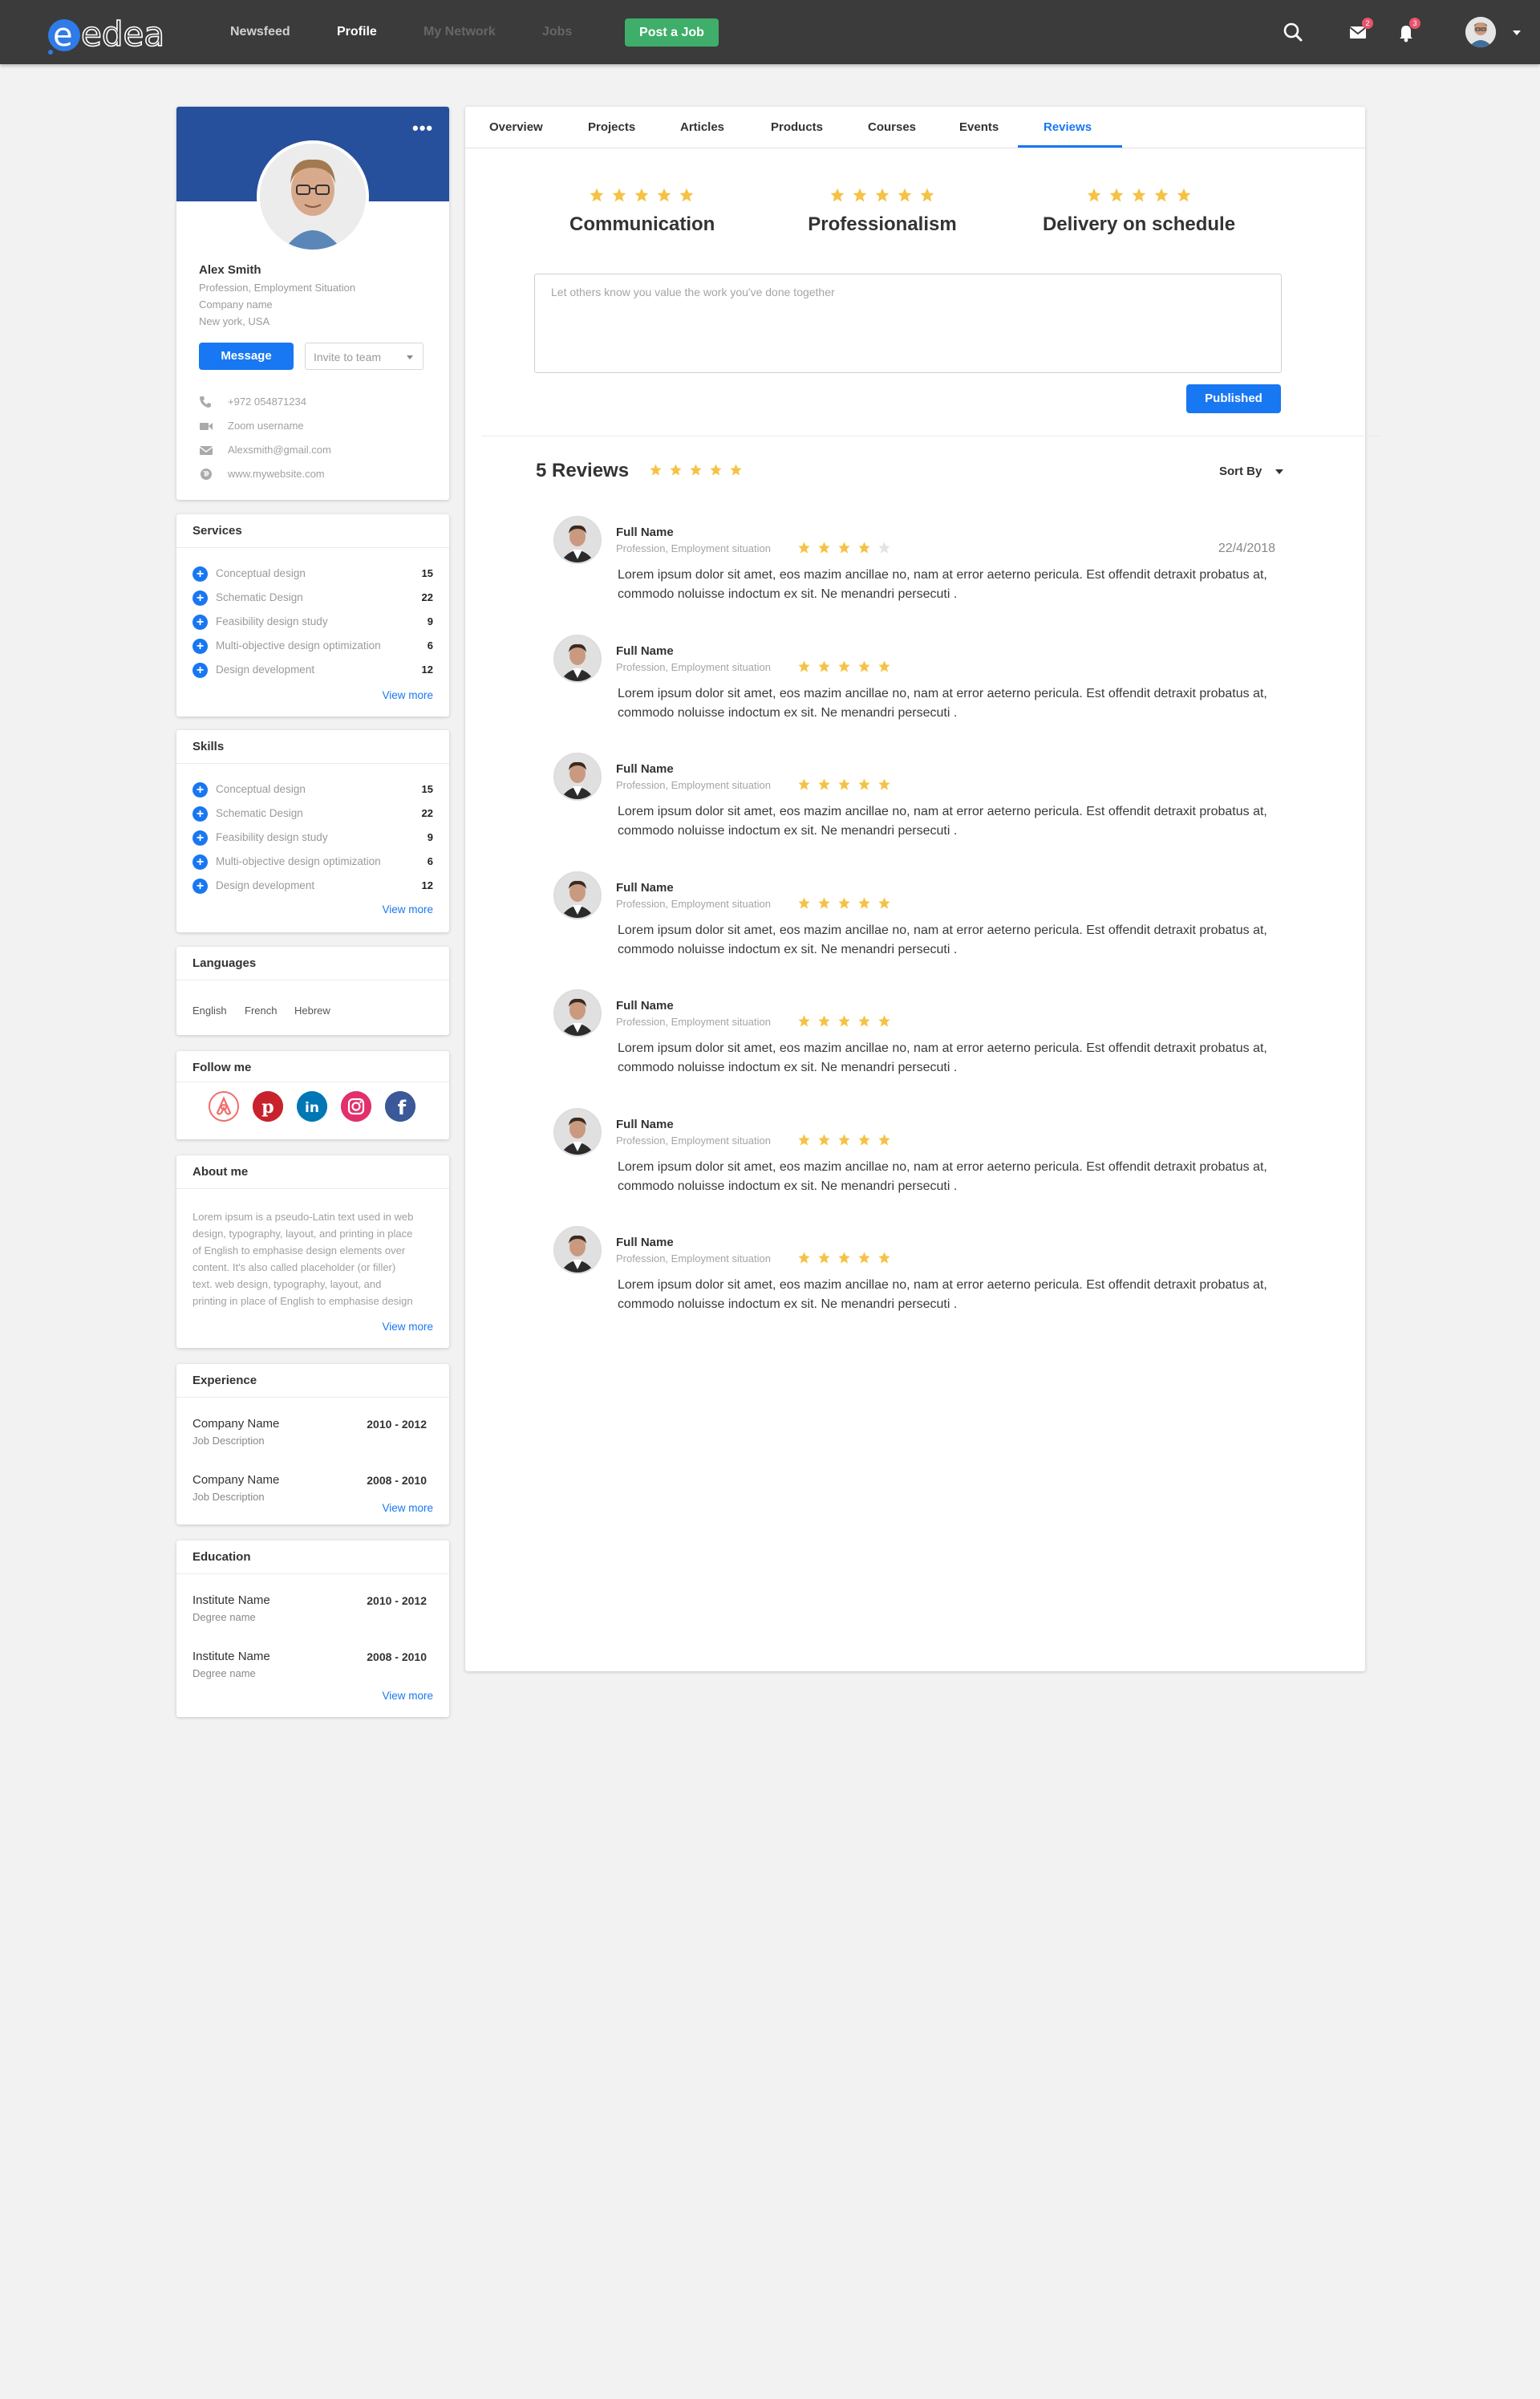 The image size is (1540, 2399). I want to click on service-item: + Feasibility design study 9, so click(312, 622).